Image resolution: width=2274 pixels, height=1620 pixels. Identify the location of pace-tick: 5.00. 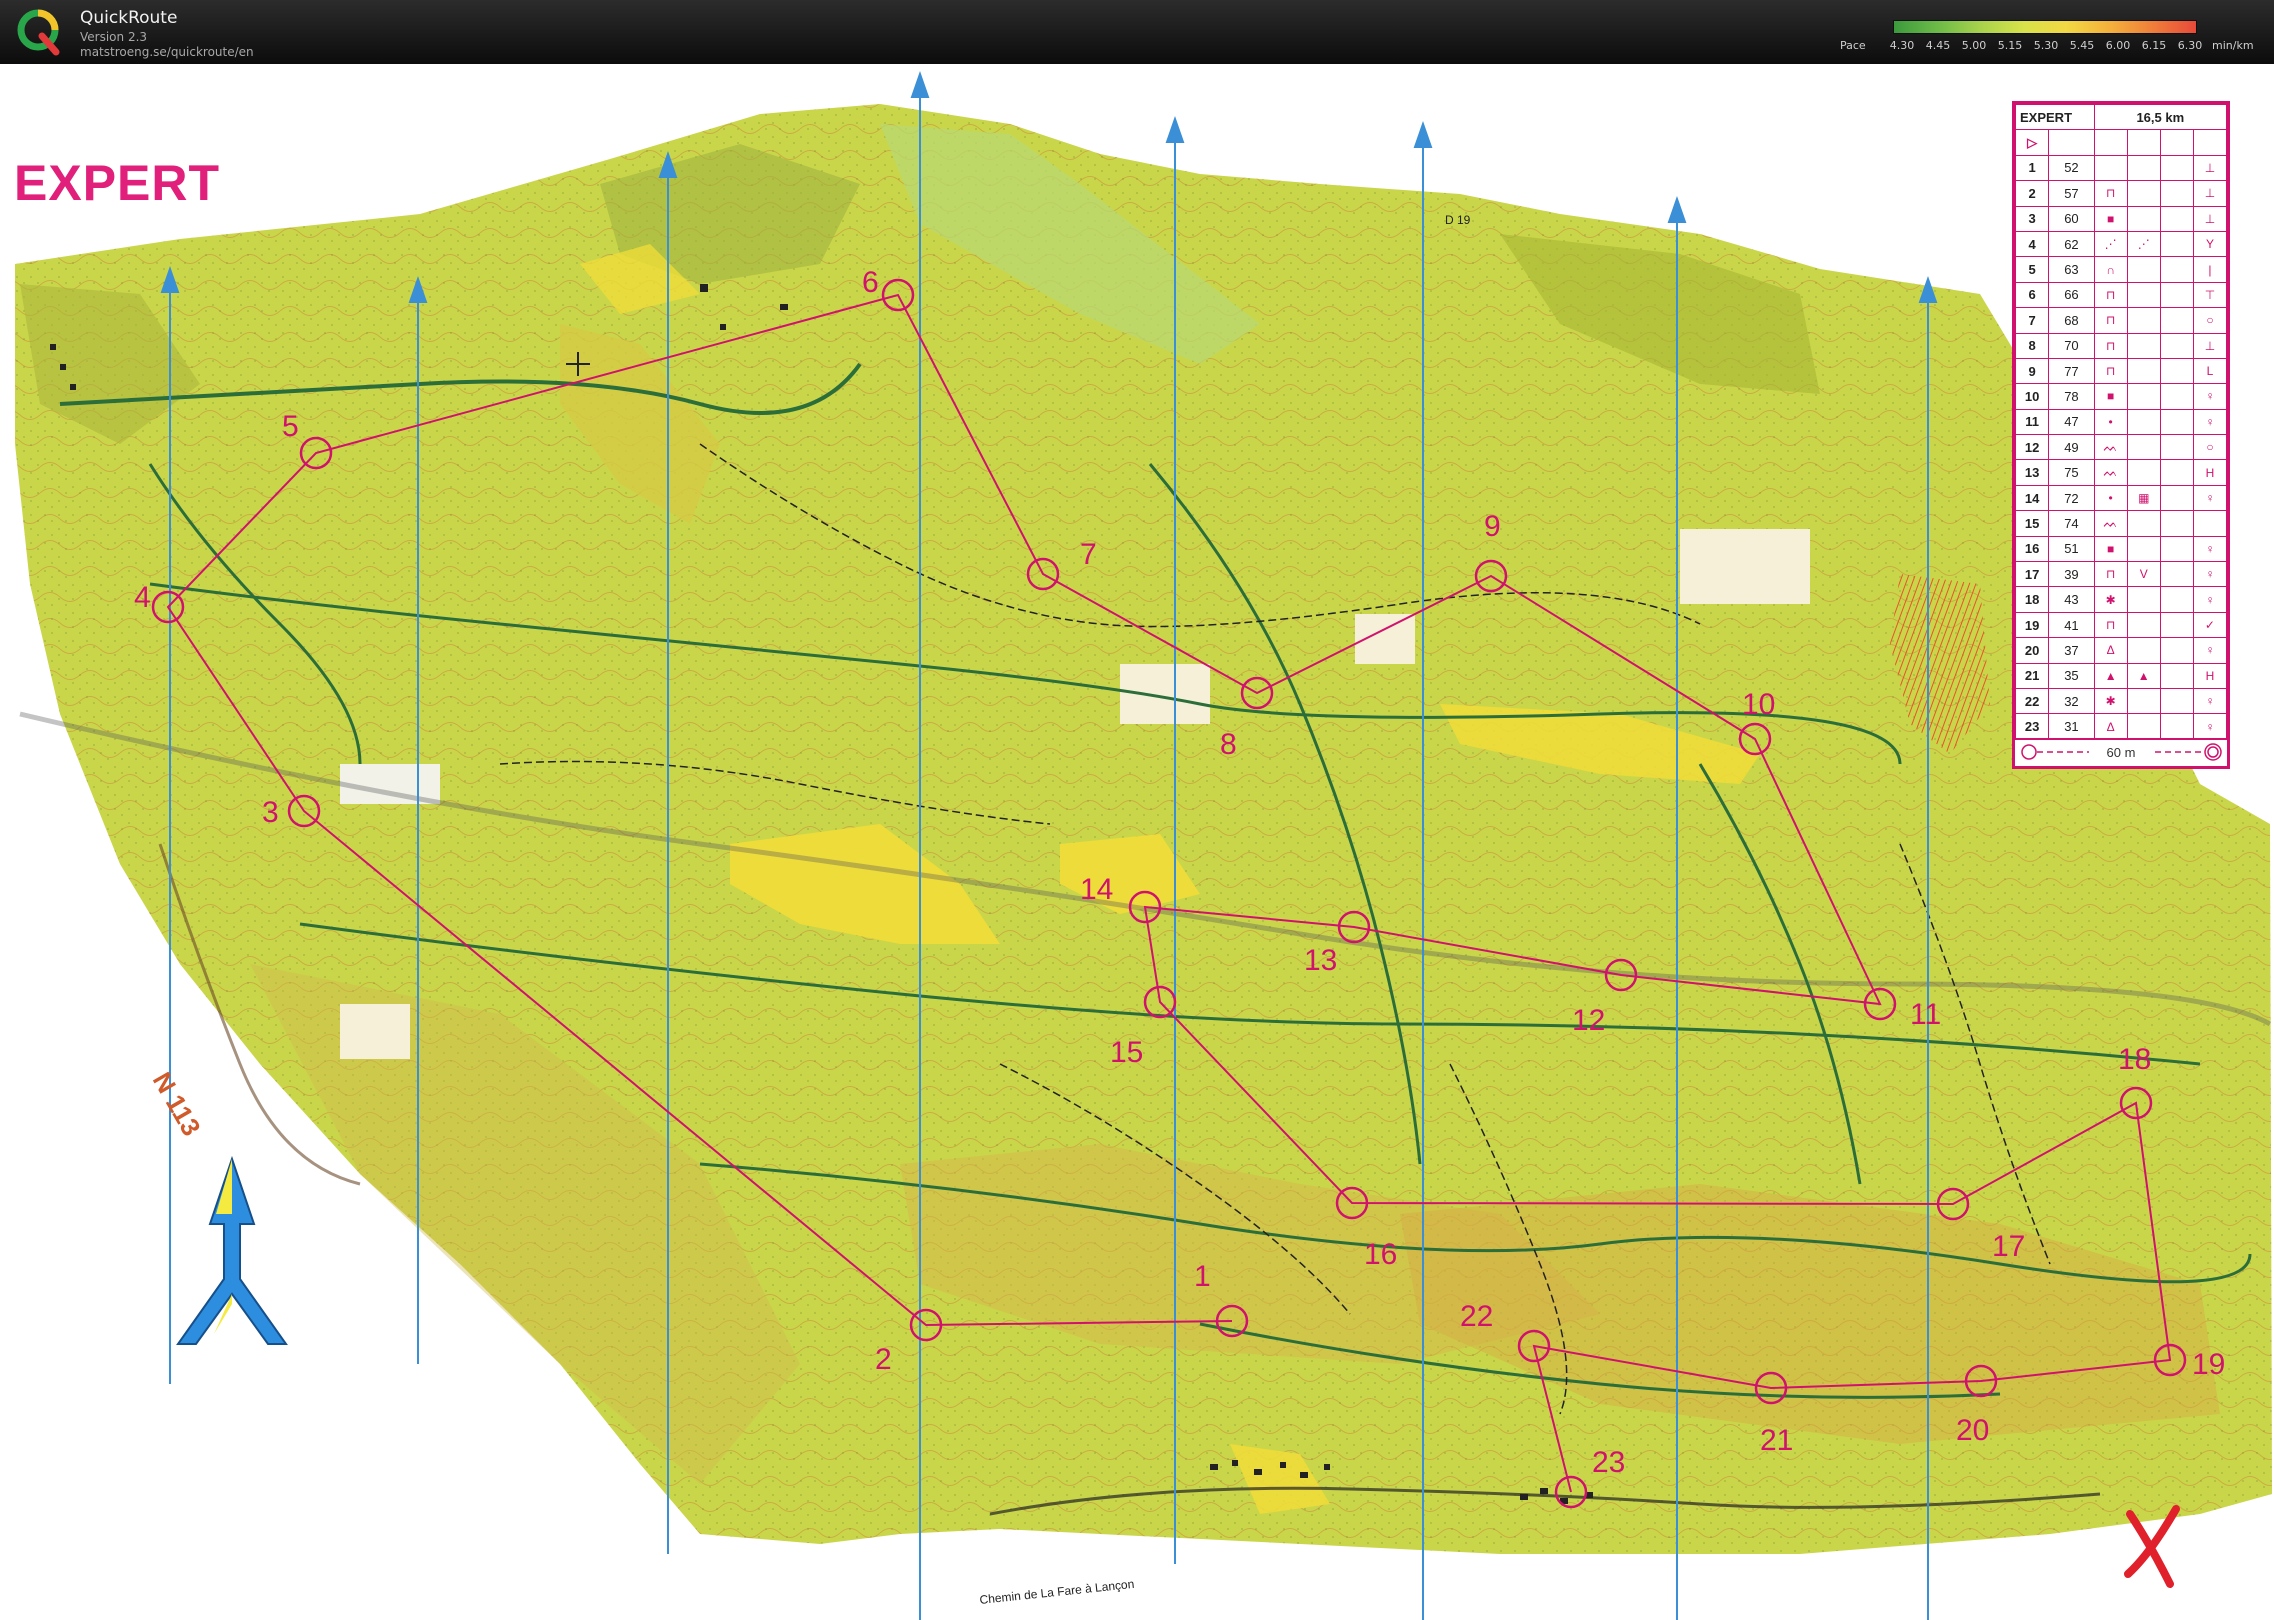
(1974, 45).